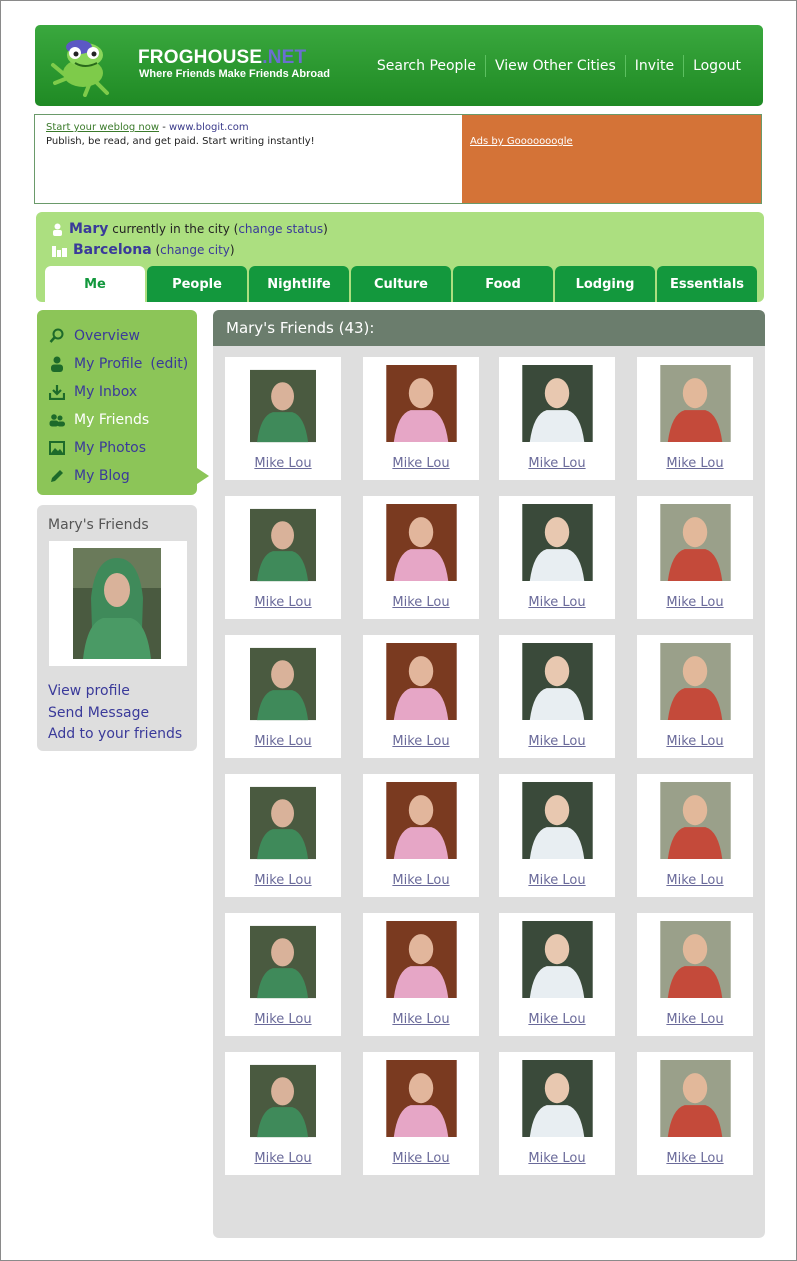 The image size is (797, 1261). I want to click on friend-preview-photo, so click(118, 603).